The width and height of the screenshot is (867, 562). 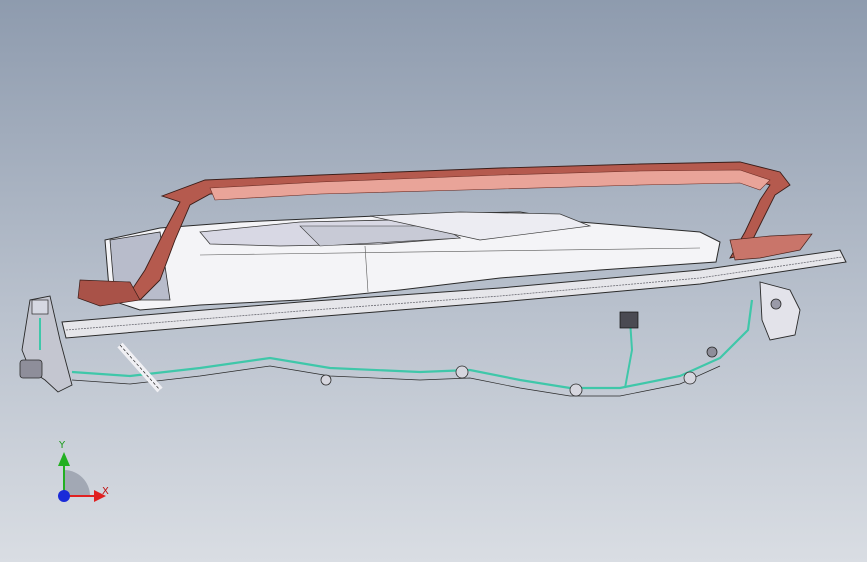 I want to click on right-bracket, so click(x=780, y=311).